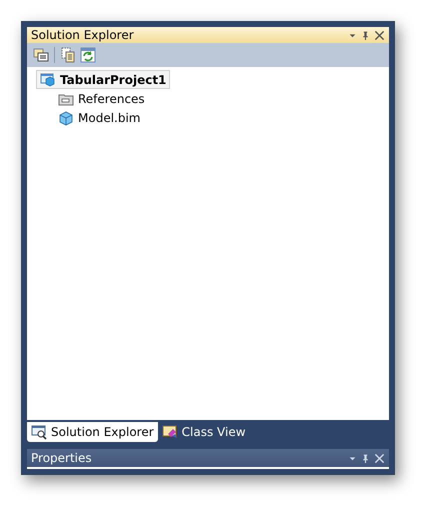 The image size is (435, 517). Describe the element at coordinates (83, 35) in the screenshot. I see `panel-title: Solution Explorer` at that location.